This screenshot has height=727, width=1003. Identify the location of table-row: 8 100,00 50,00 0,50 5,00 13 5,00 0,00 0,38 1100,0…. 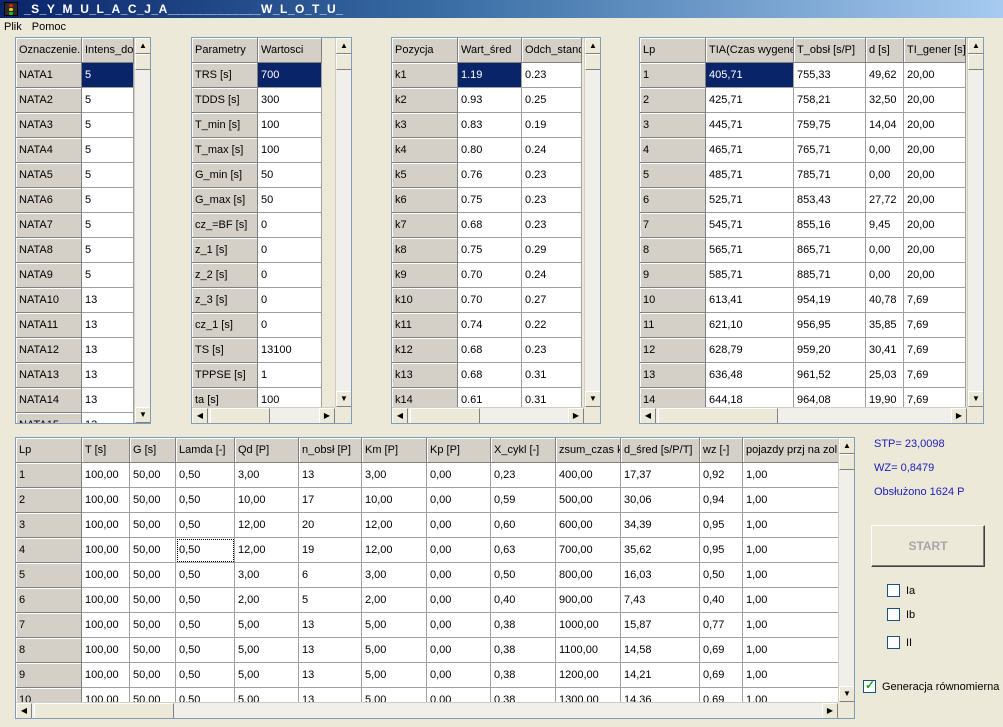
(428, 650).